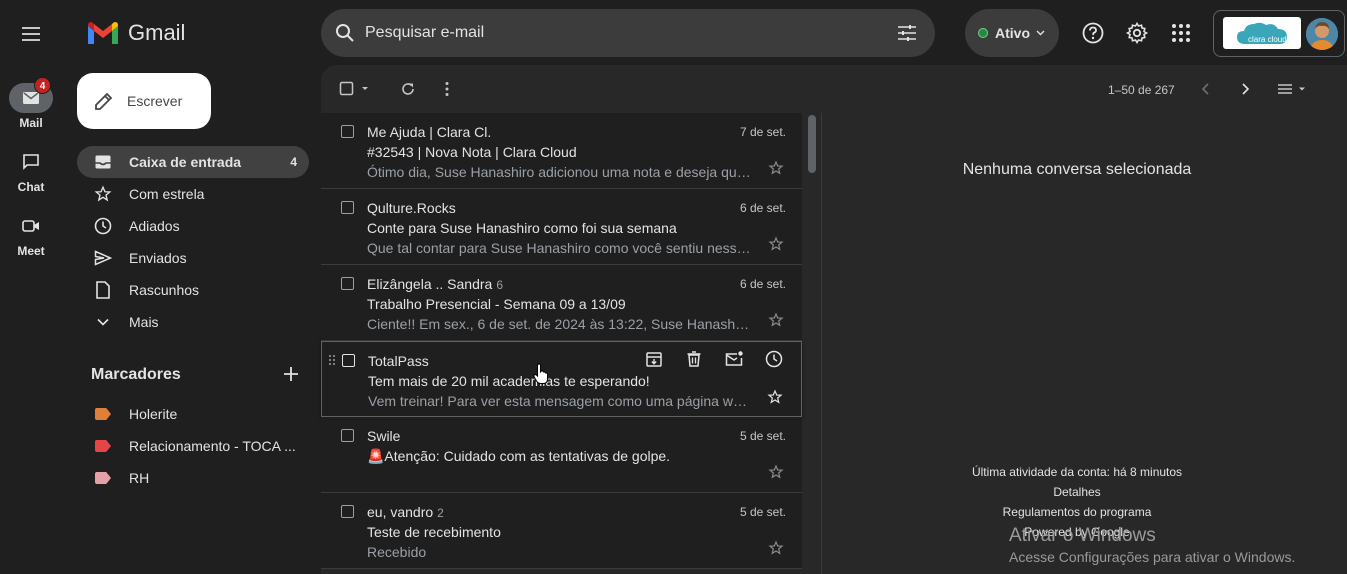  What do you see at coordinates (193, 478) in the screenshot?
I see `label-item-rh: RH` at bounding box center [193, 478].